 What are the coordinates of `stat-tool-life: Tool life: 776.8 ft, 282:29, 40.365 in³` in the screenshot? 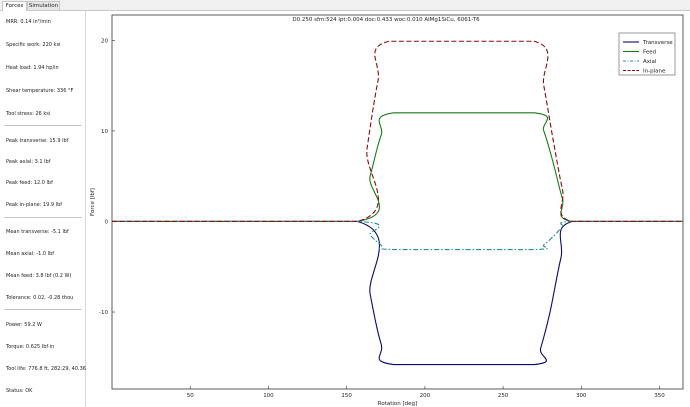 It's located at (52, 369).